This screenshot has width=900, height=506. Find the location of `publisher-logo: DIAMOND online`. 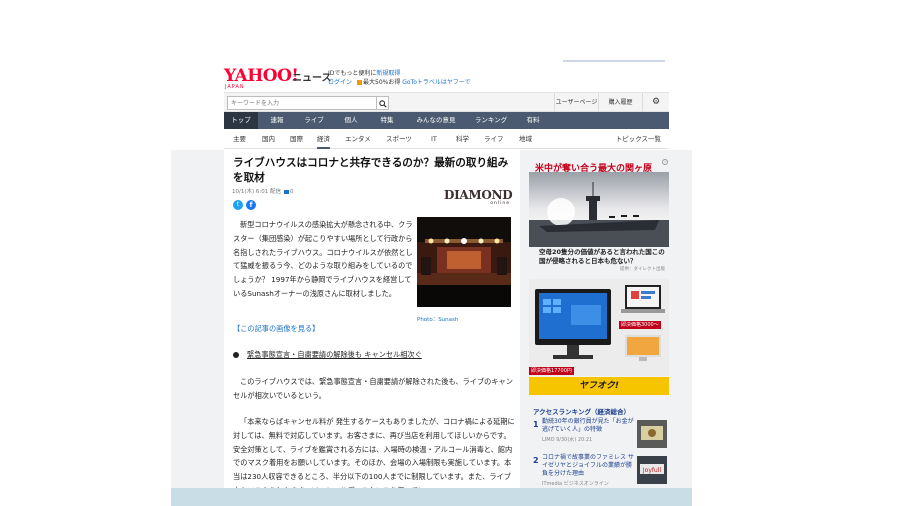

publisher-logo: DIAMOND online is located at coordinates (478, 199).